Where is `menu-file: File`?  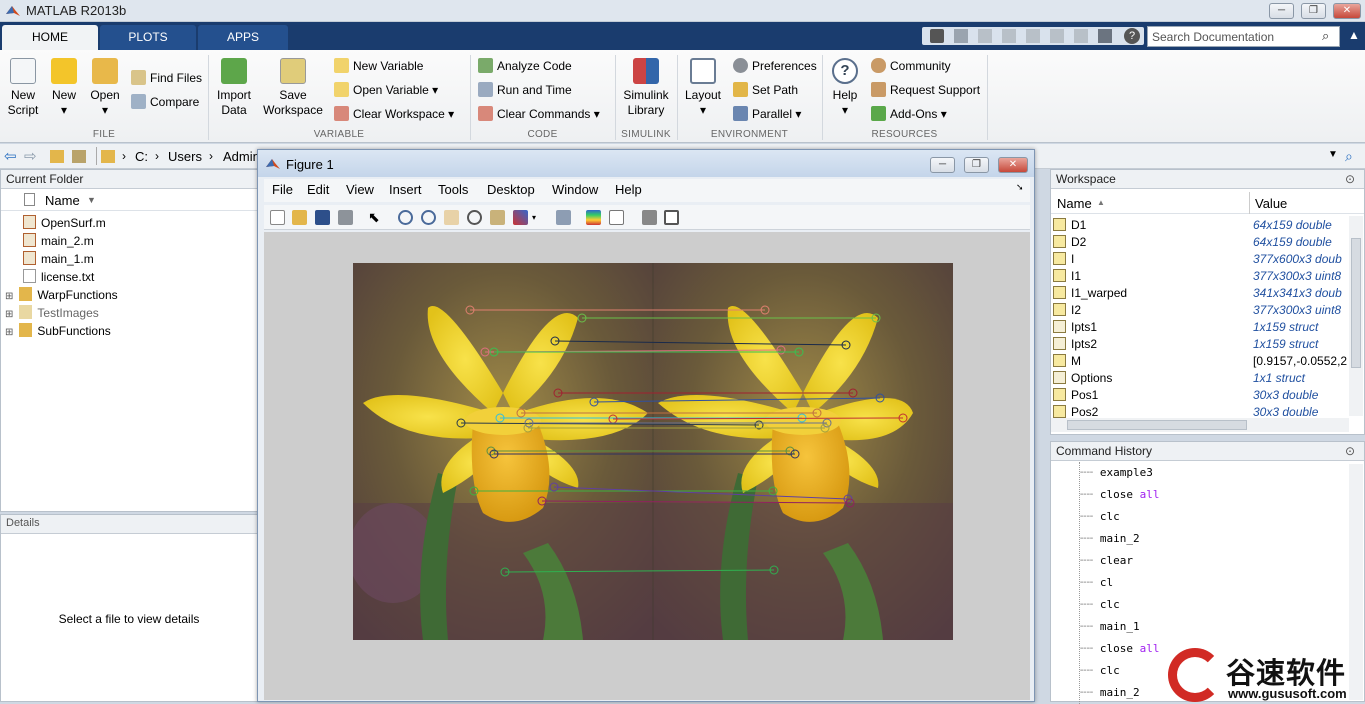 menu-file: File is located at coordinates (282, 189).